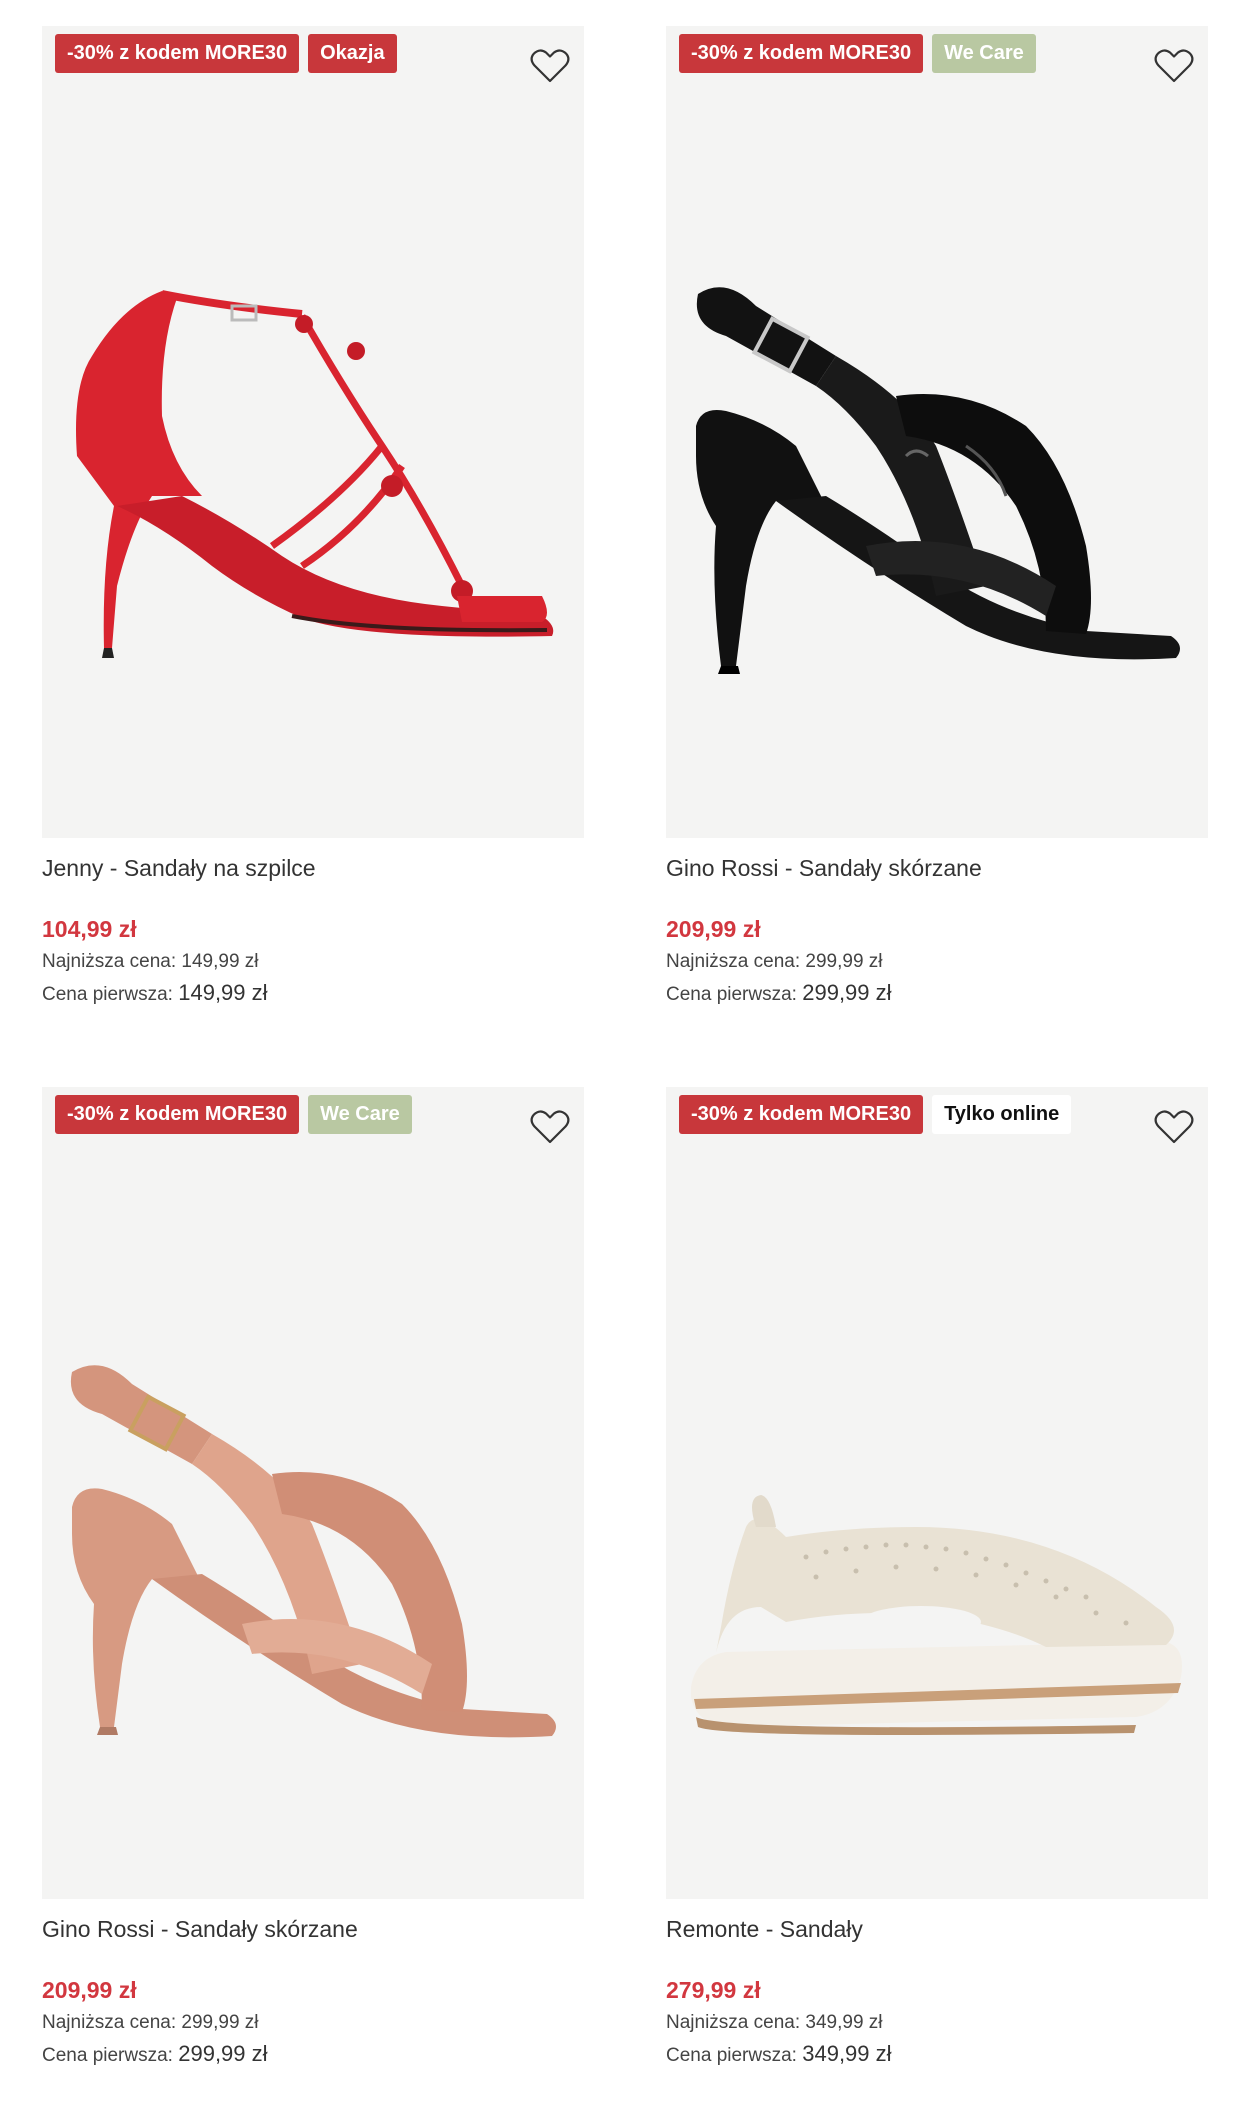  I want to click on product-name: Remonte - Sandały, so click(937, 1943).